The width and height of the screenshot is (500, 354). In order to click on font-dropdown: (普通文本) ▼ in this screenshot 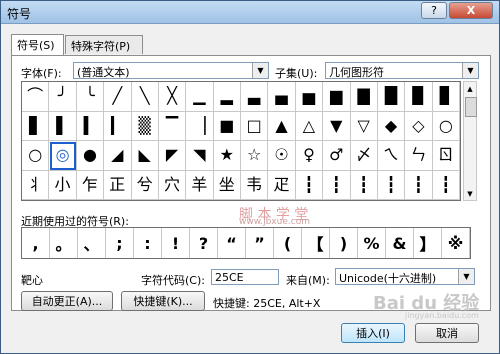, I will do `click(171, 70)`.